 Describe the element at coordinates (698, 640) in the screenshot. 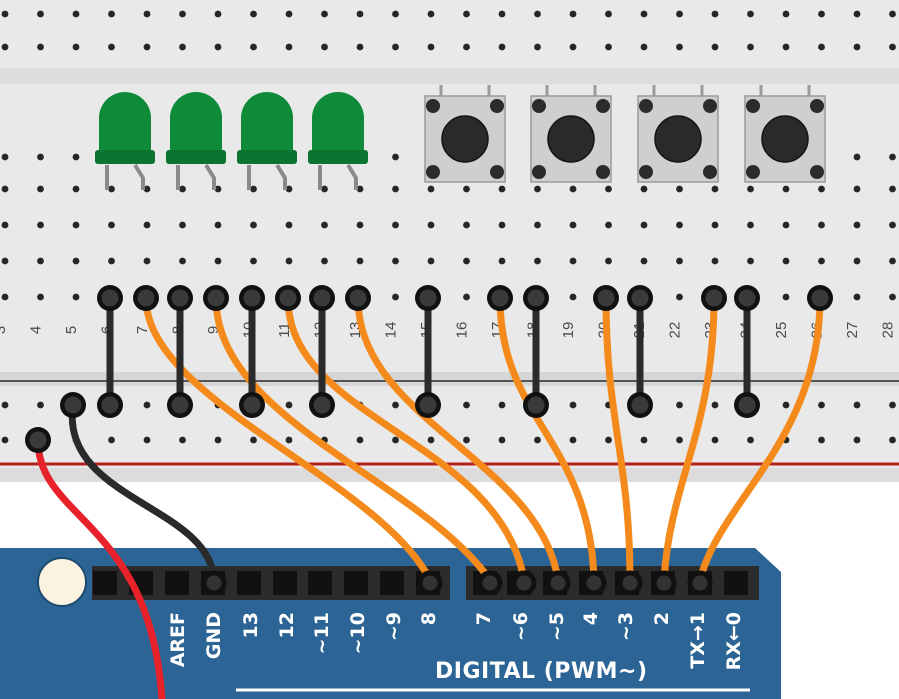

I see `pin-label: TX→1` at that location.